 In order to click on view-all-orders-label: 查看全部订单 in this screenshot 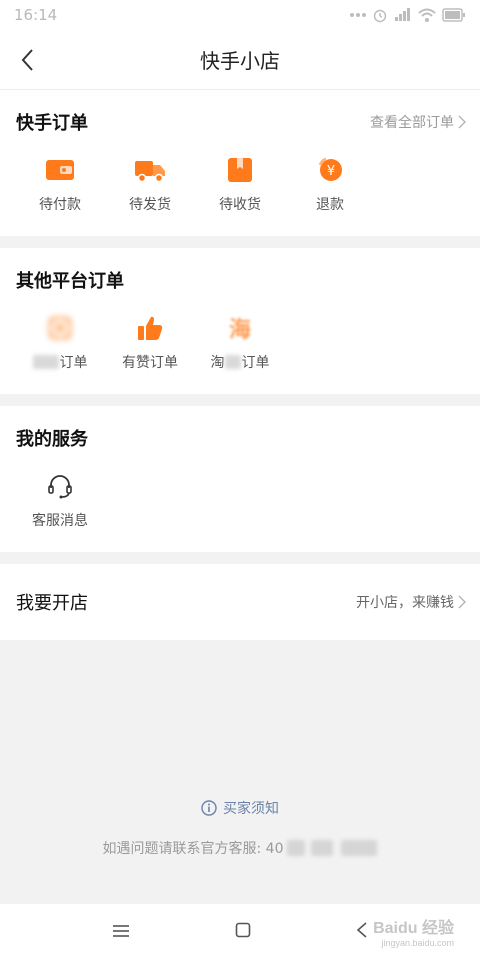, I will do `click(412, 123)`.